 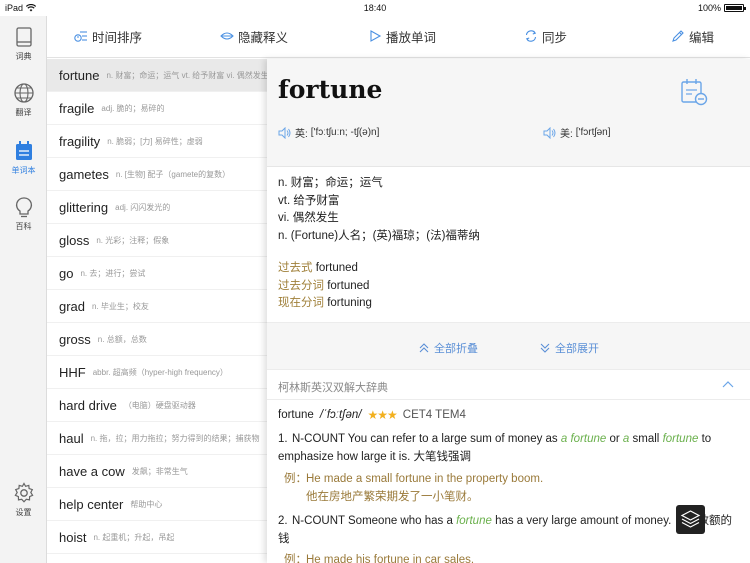 I want to click on list-item: go n. 去；进行；尝试, so click(x=157, y=273).